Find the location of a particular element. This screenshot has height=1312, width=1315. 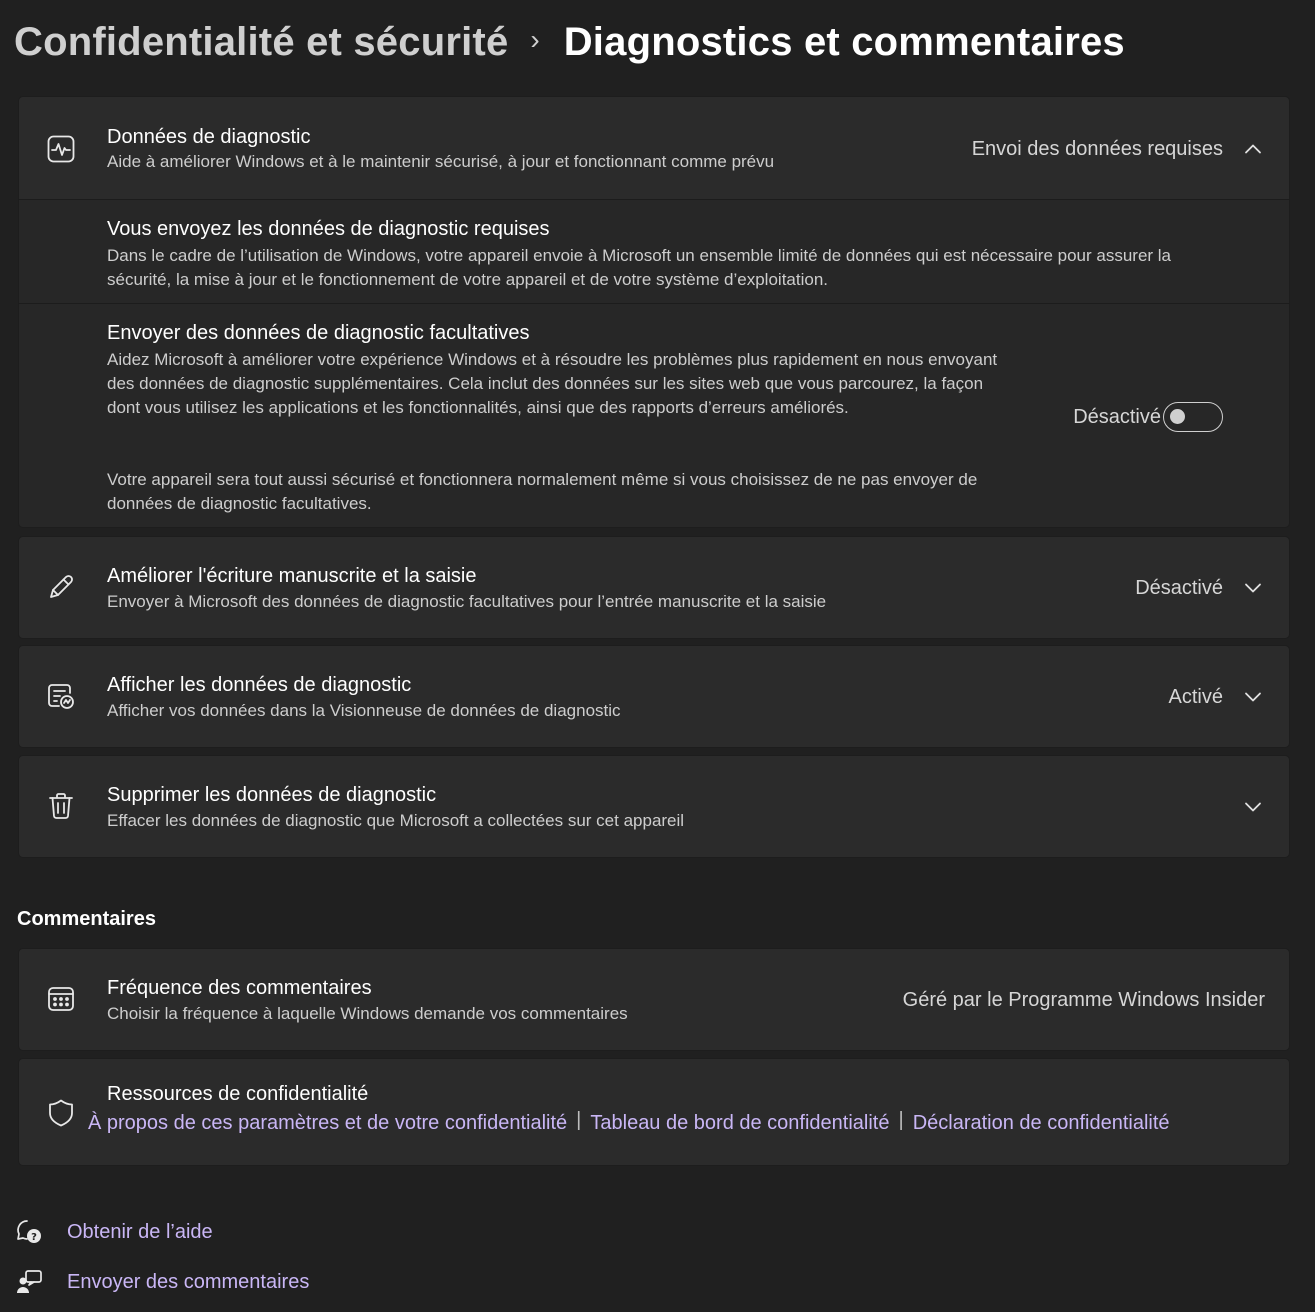

trash-icon is located at coordinates (61, 806).